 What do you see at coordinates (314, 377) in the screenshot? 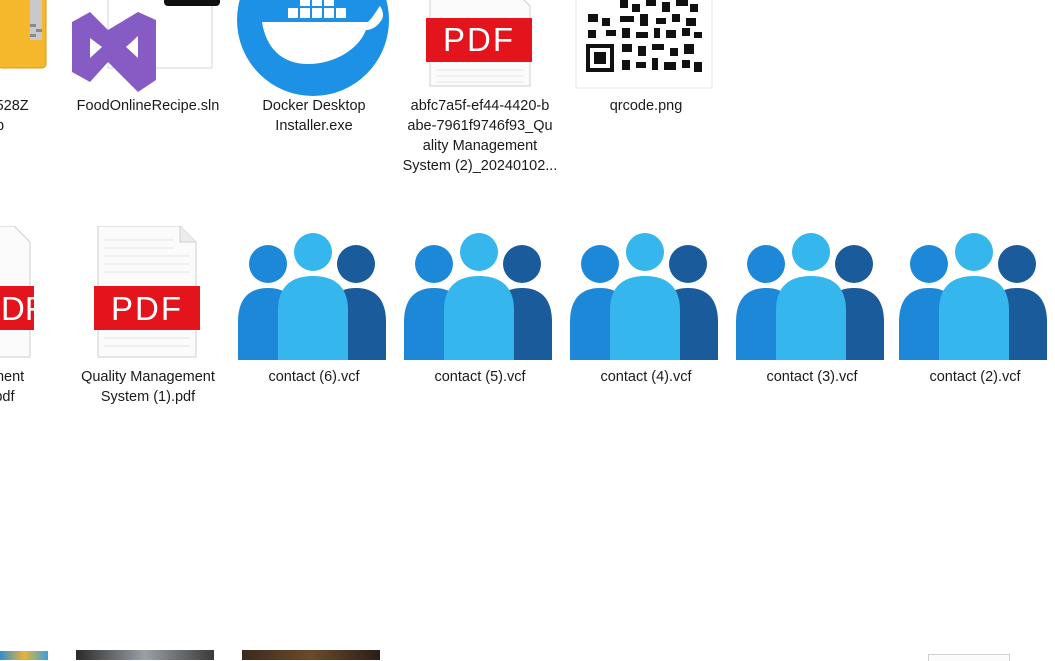
I see `file-label: contact (6).vcf` at bounding box center [314, 377].